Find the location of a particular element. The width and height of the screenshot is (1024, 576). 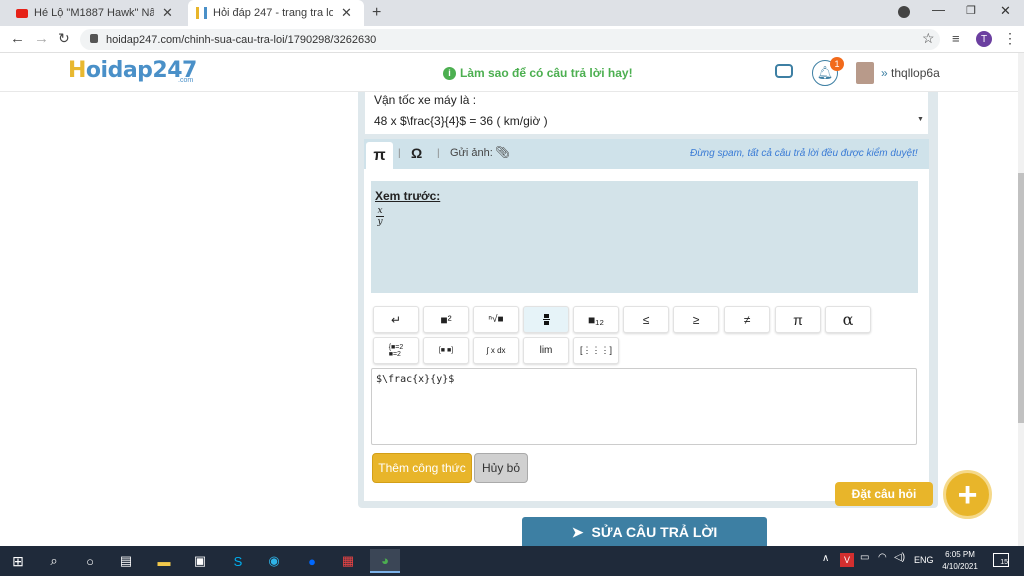

user-menu: » thqllop6a is located at coordinates (910, 73).